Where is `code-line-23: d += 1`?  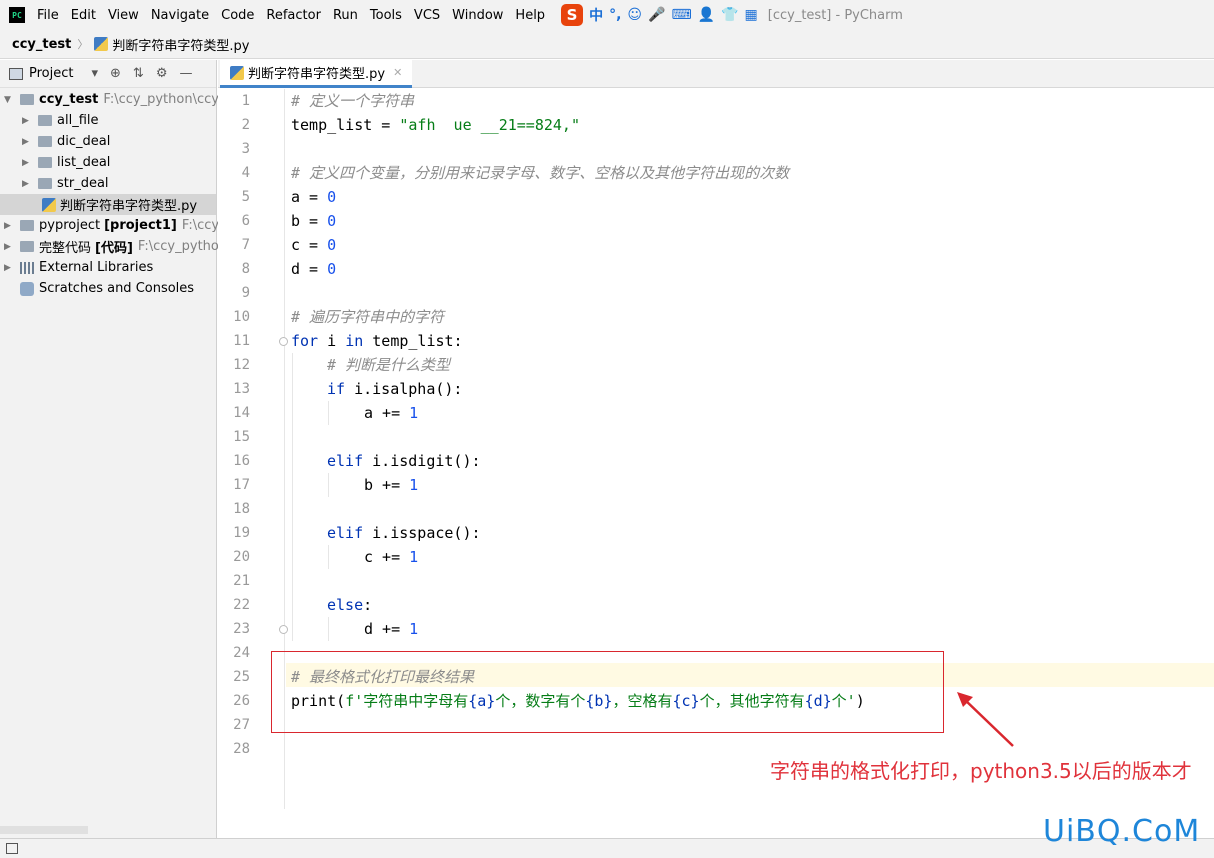 code-line-23: d += 1 is located at coordinates (391, 629).